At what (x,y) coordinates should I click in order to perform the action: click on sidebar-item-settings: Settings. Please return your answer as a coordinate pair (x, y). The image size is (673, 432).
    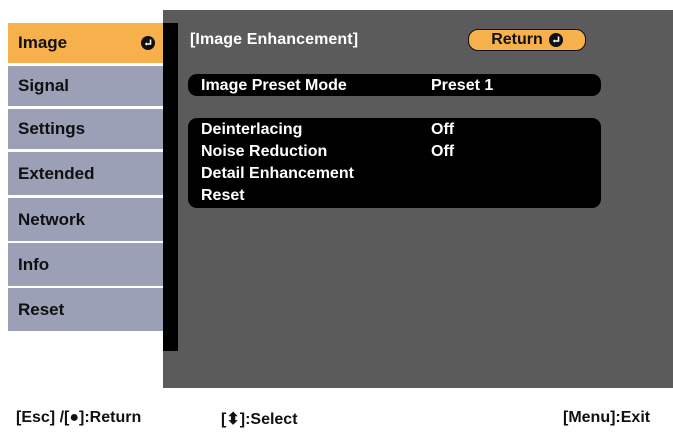
    Looking at the image, I should click on (85, 129).